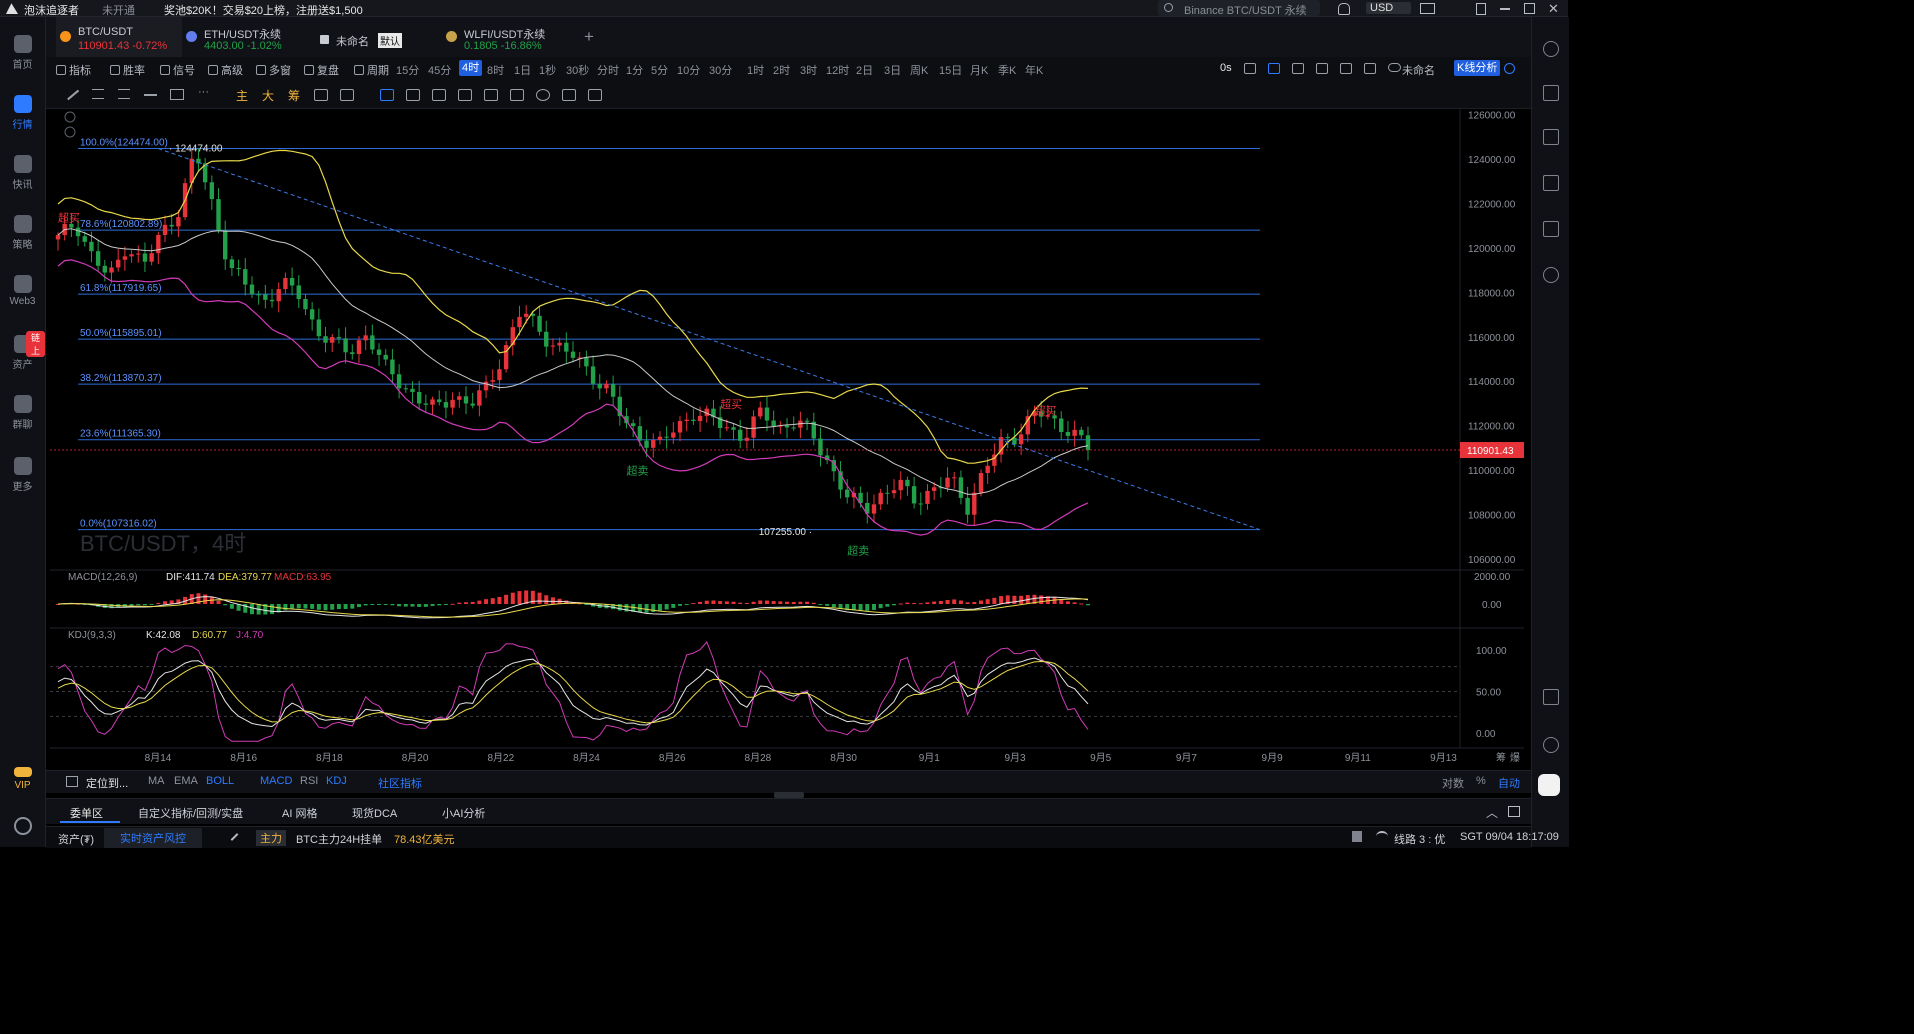  I want to click on brush-icon, so click(413, 95).